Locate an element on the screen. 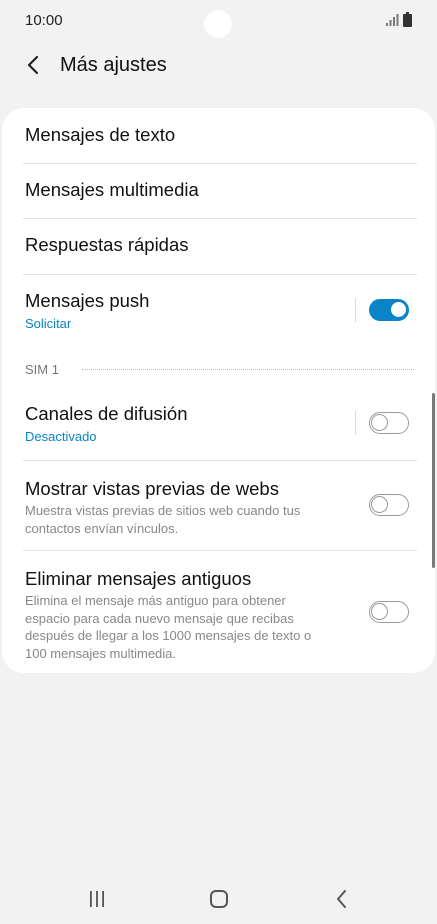  delete-old-messages-toggle is located at coordinates (389, 612).